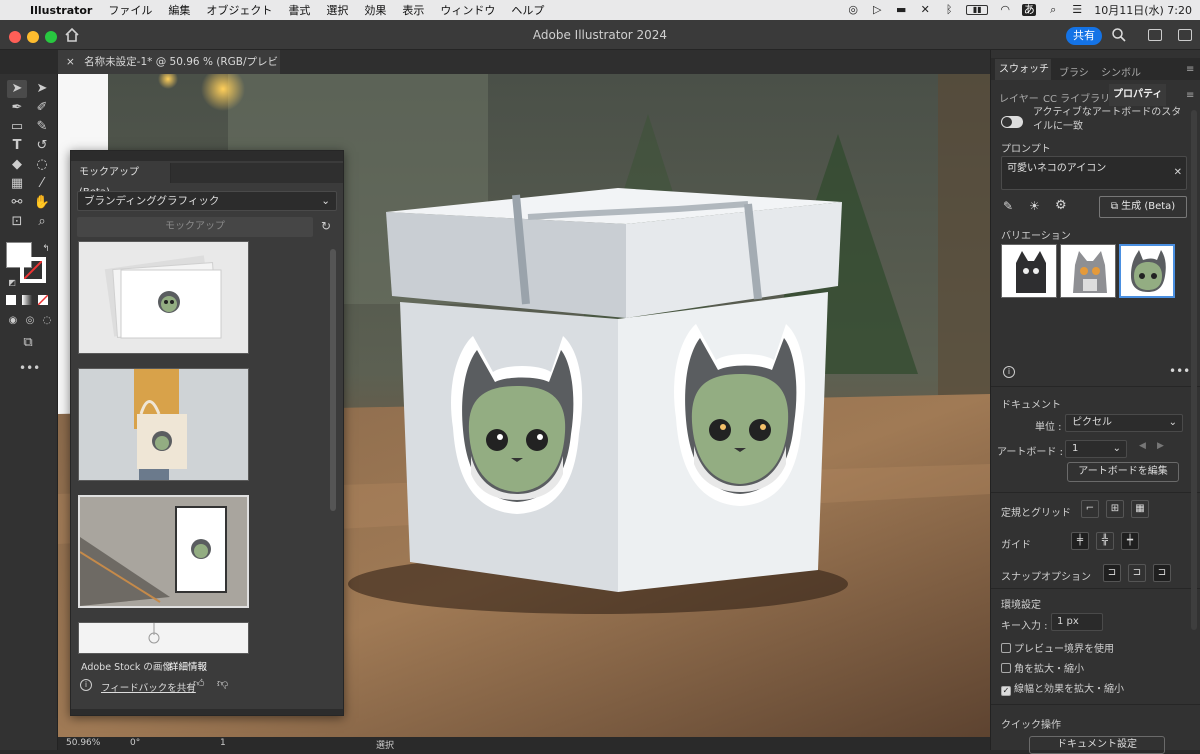 This screenshot has width=1200, height=754. I want to click on feedback-link: フィードバックを共有, so click(148, 687).